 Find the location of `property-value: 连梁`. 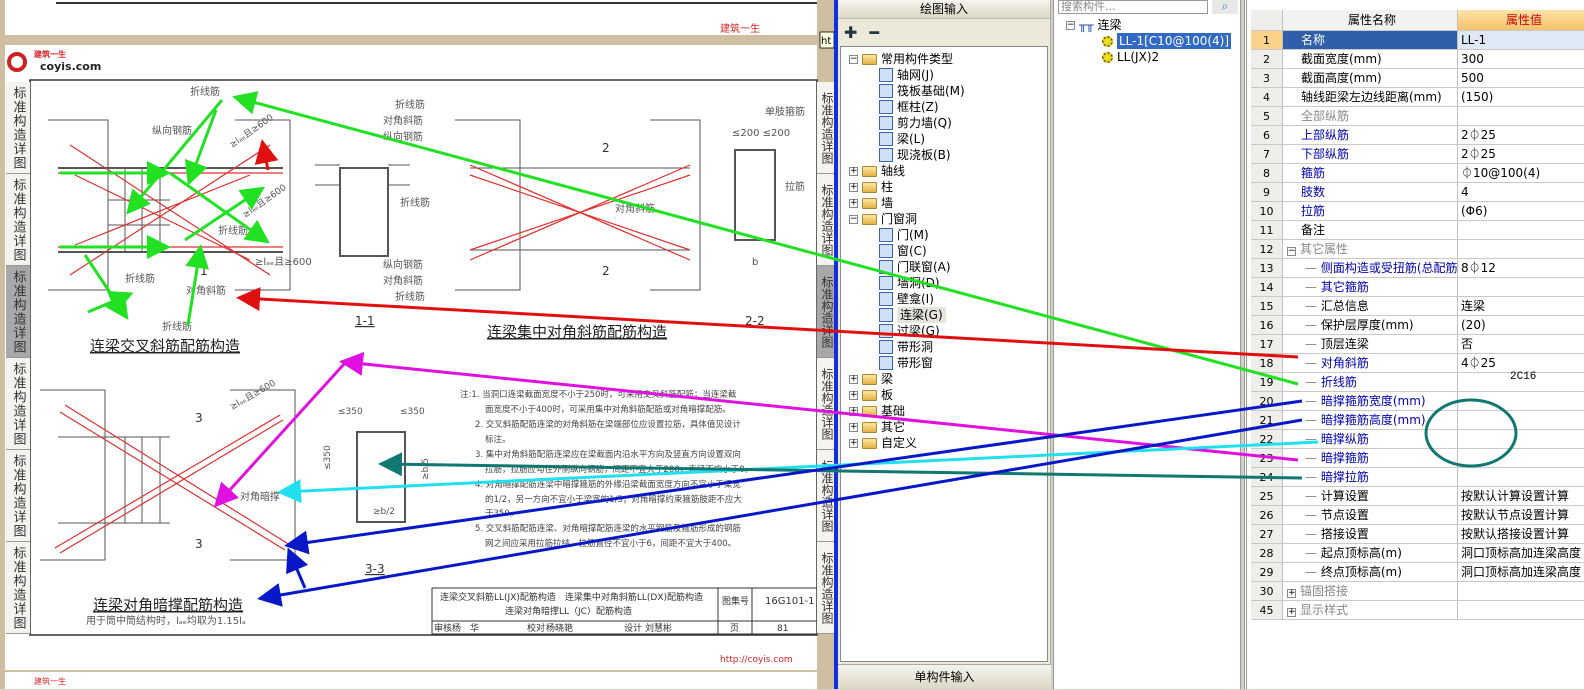

property-value: 连梁 is located at coordinates (1521, 306).